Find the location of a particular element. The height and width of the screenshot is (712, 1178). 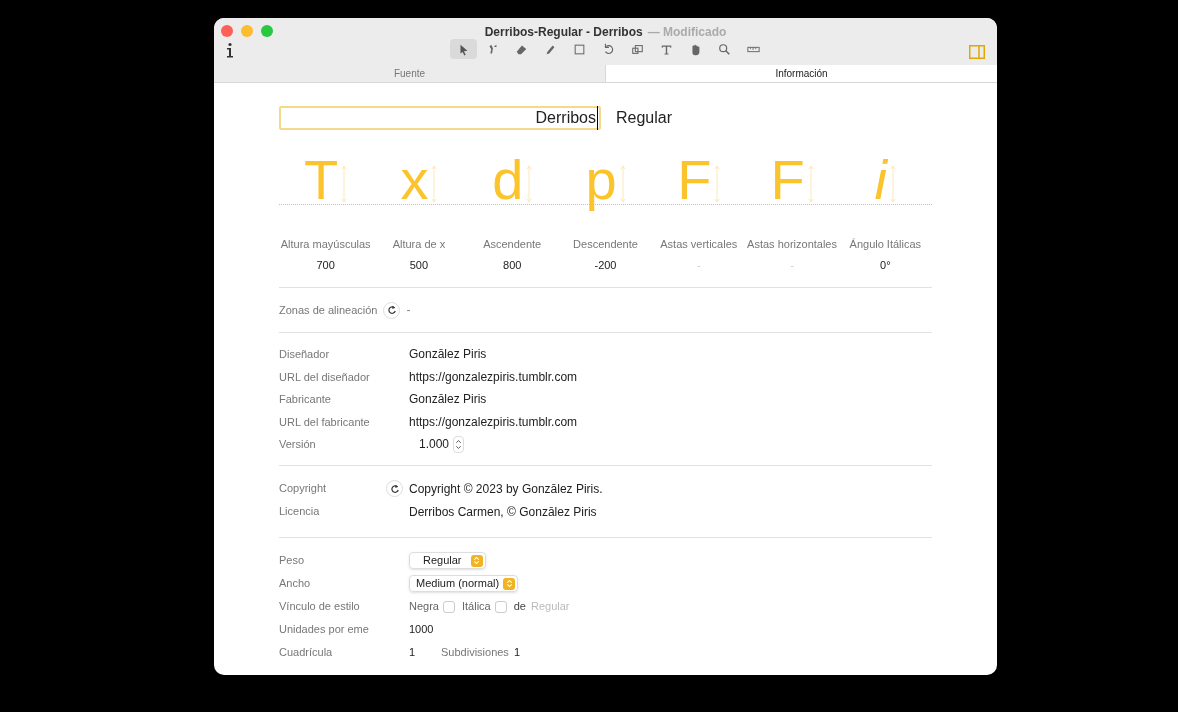

metric-value: 800 is located at coordinates (512, 264).